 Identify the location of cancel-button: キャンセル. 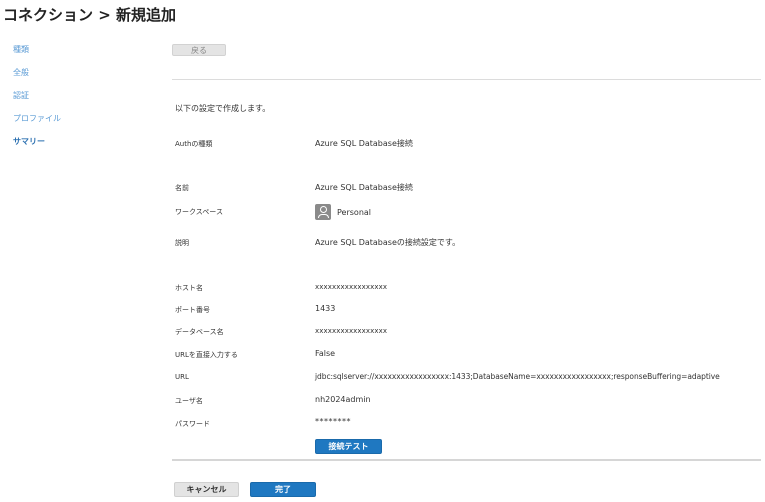
(206, 489).